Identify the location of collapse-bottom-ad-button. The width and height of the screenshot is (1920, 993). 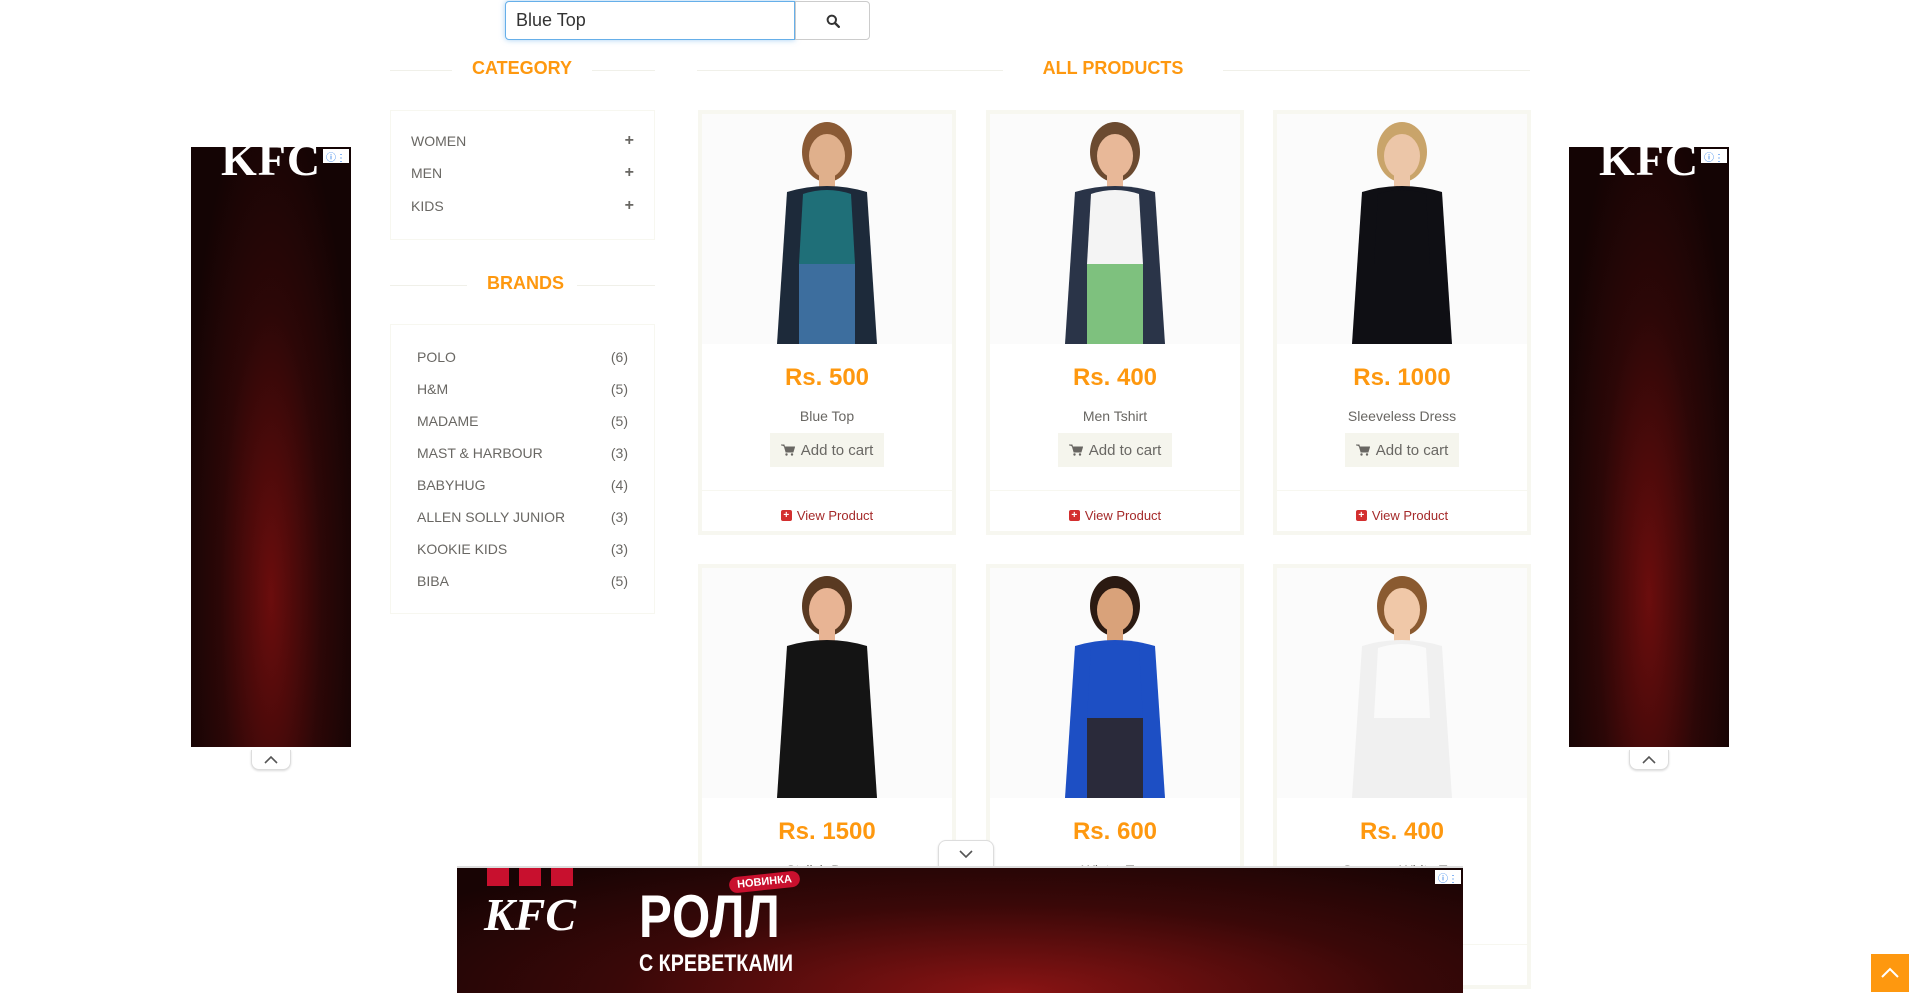
(966, 853).